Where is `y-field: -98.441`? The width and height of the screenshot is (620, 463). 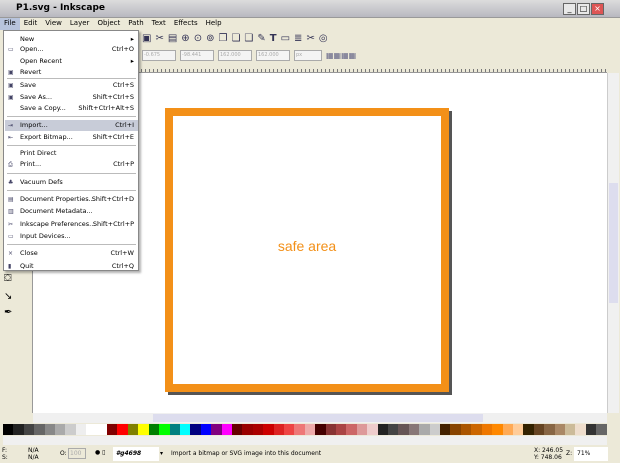 y-field: -98.441 is located at coordinates (197, 55).